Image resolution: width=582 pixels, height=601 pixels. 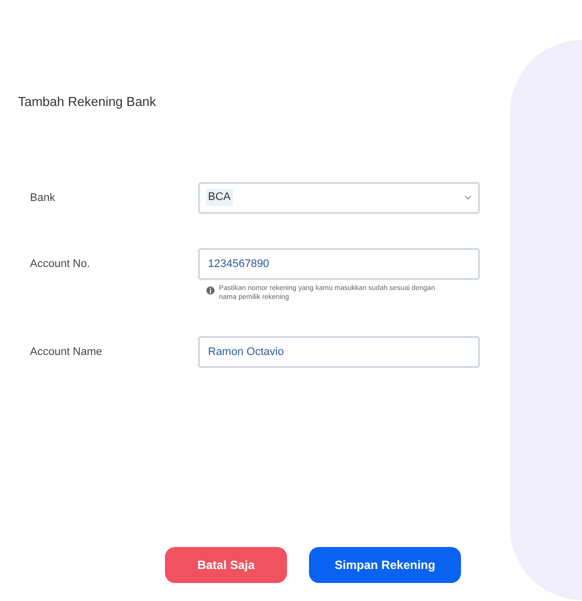 I want to click on chevron-down-icon, so click(x=468, y=197).